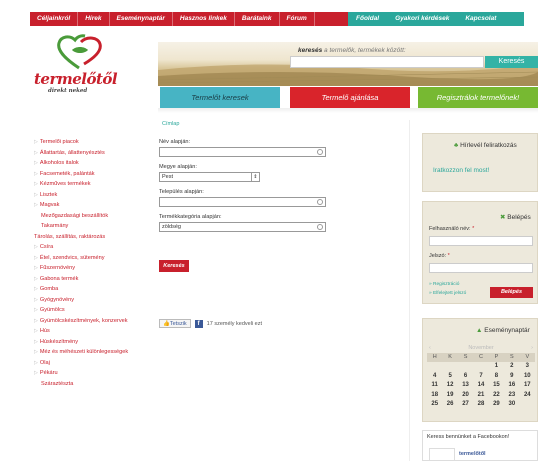  I want to click on county-label: Megye alapján:, so click(178, 167).